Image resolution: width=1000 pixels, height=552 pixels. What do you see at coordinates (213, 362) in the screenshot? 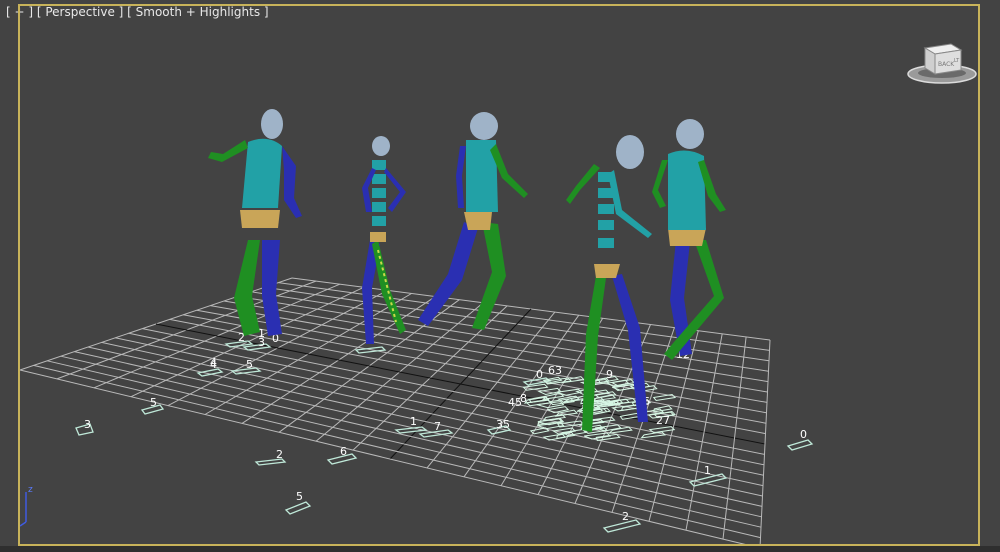
I see `footstep-number: 4` at bounding box center [213, 362].